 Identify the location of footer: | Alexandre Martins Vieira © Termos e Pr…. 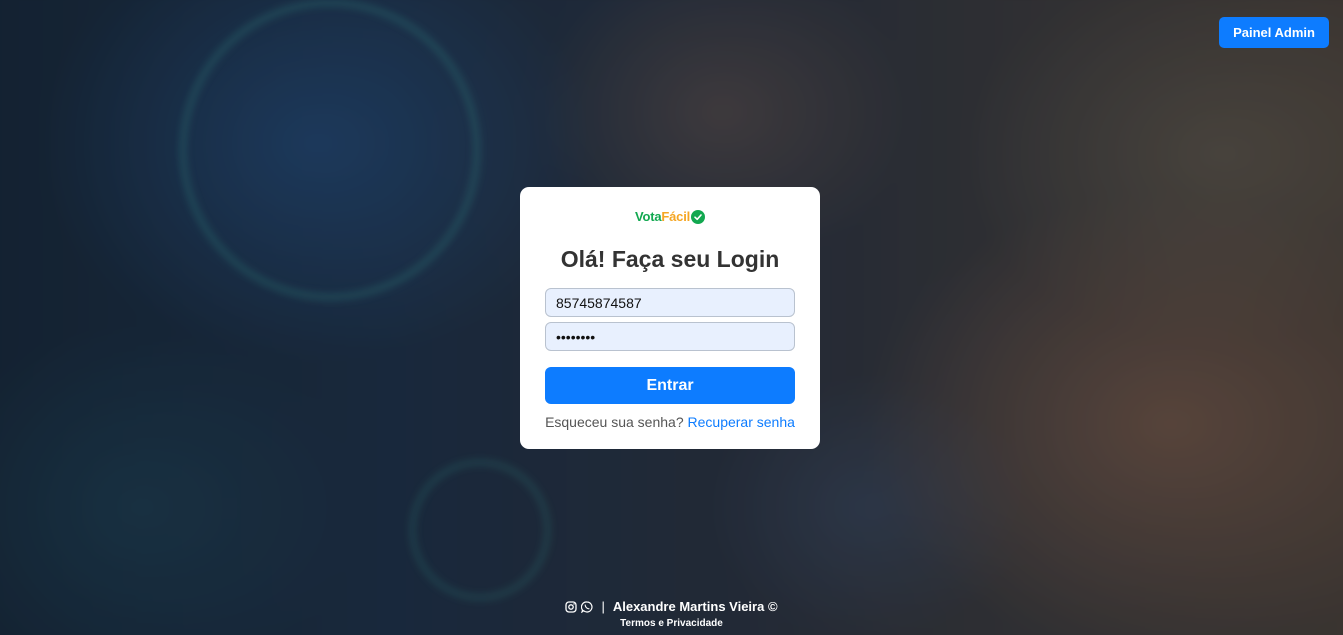
(671, 614).